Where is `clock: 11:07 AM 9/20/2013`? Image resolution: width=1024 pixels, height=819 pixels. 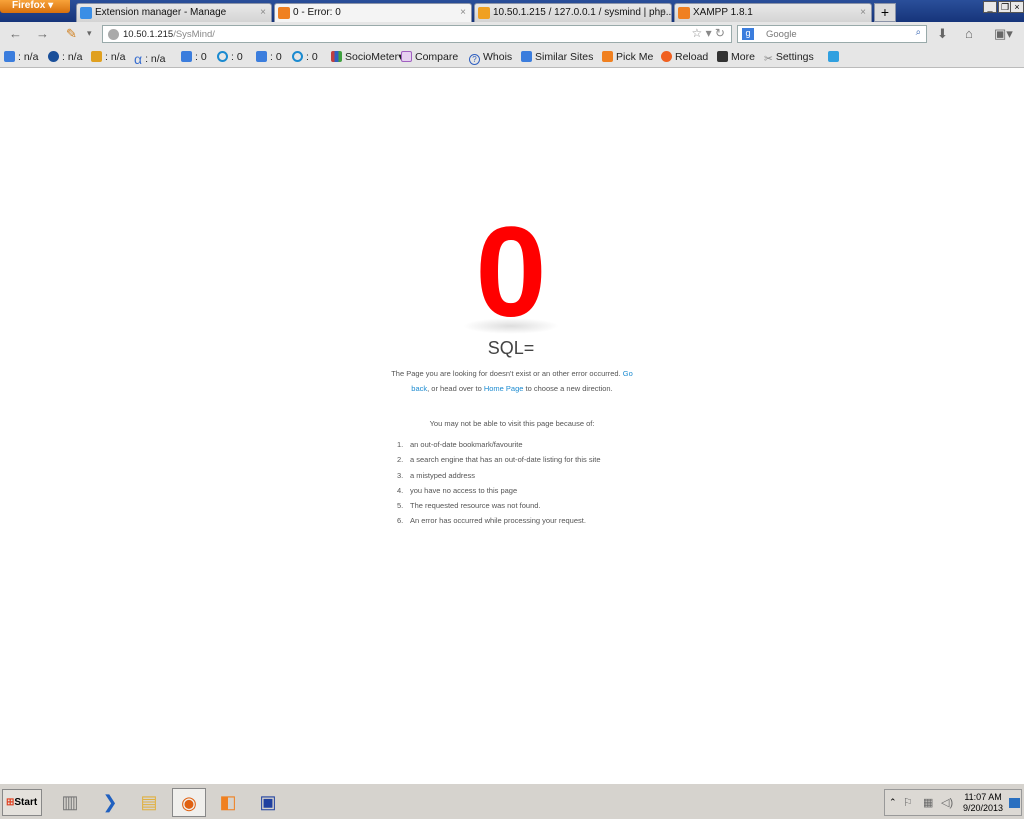
clock: 11:07 AM 9/20/2013 is located at coordinates (983, 803).